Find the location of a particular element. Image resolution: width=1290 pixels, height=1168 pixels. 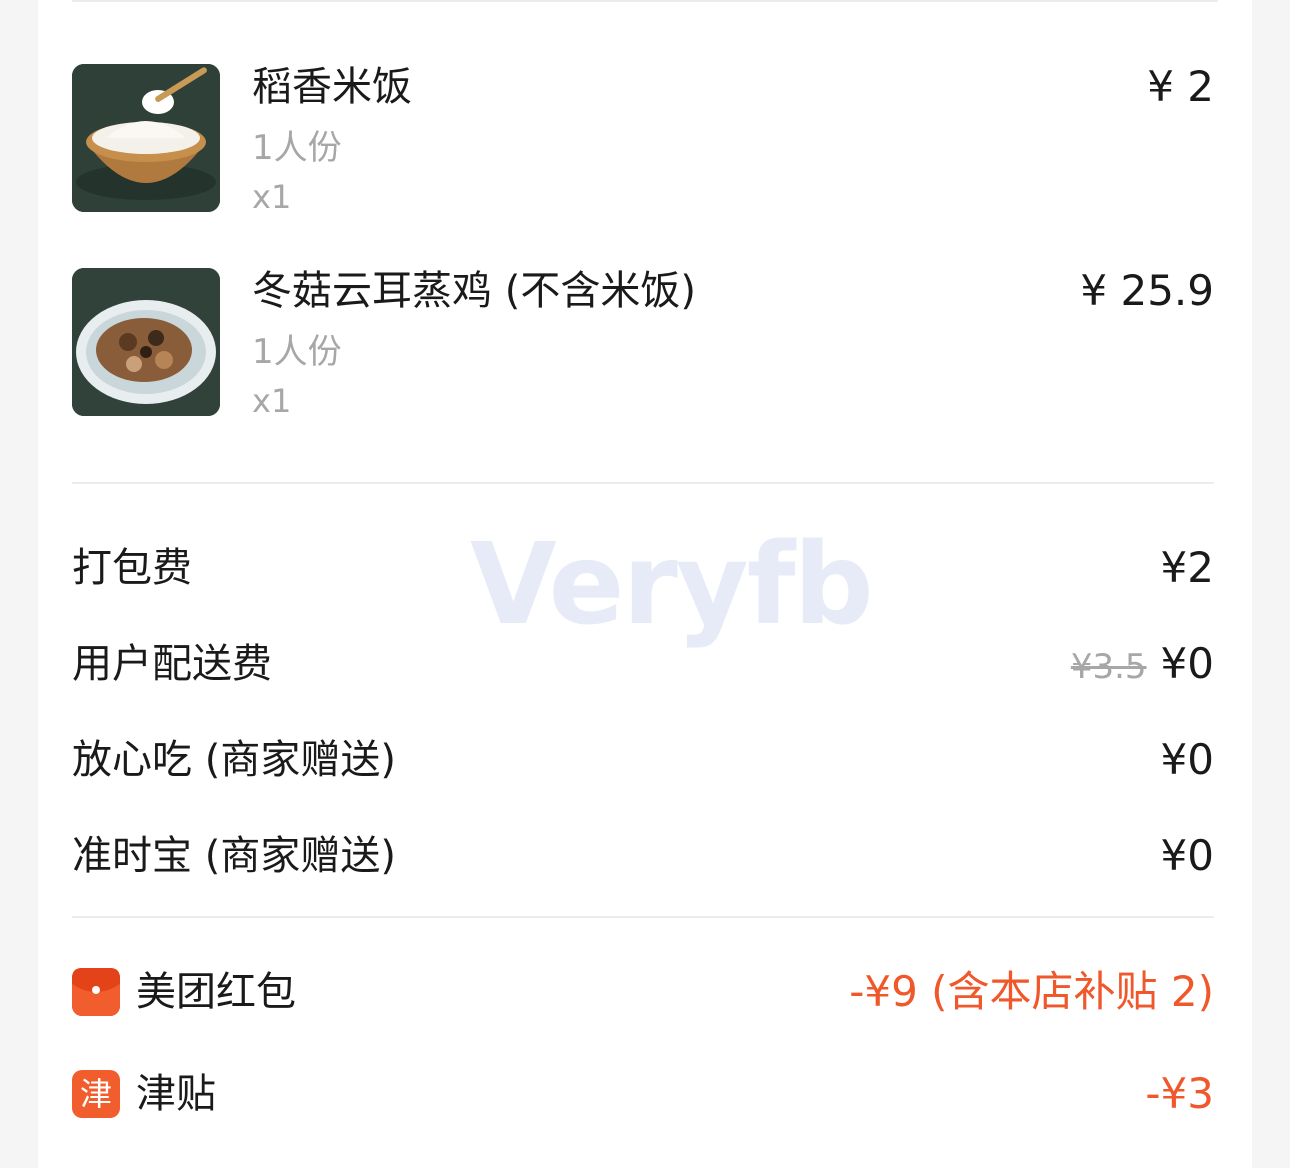

fee-row-on-time: 准时宝 (商家赠送) ¥0 is located at coordinates (643, 856).